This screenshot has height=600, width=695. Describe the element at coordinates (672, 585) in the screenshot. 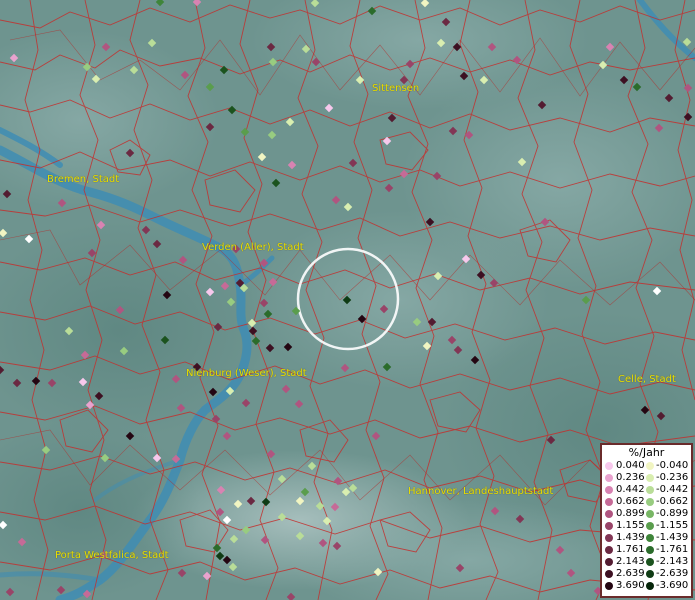

I see `legend-value-negative: -3.690` at that location.